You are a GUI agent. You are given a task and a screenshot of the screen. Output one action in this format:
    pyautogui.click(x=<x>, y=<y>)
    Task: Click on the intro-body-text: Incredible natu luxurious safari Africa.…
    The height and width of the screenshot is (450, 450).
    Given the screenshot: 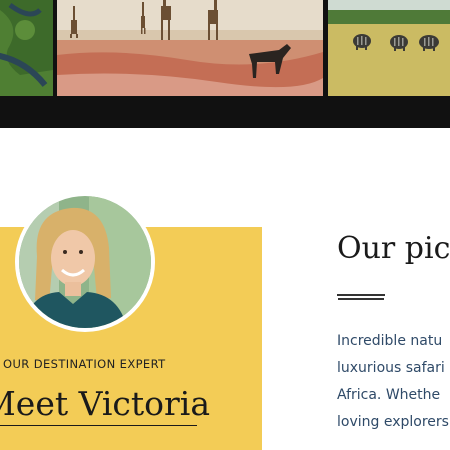 What is the action you would take?
    pyautogui.click(x=393, y=382)
    